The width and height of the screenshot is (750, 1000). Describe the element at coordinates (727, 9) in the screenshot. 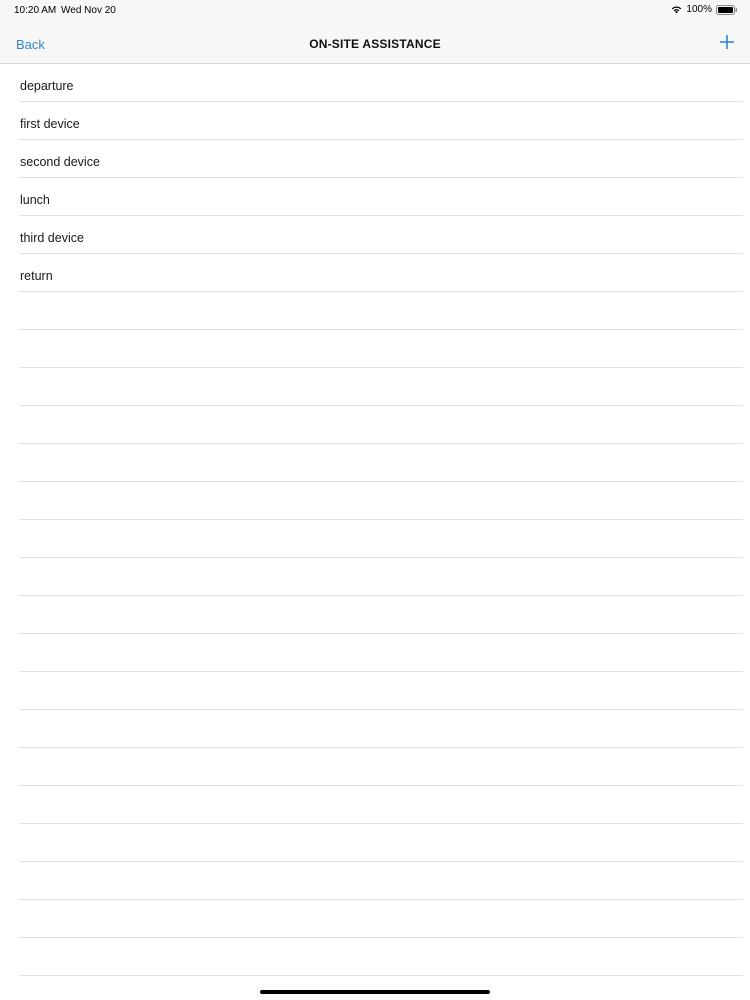

I see `battery-icon` at that location.